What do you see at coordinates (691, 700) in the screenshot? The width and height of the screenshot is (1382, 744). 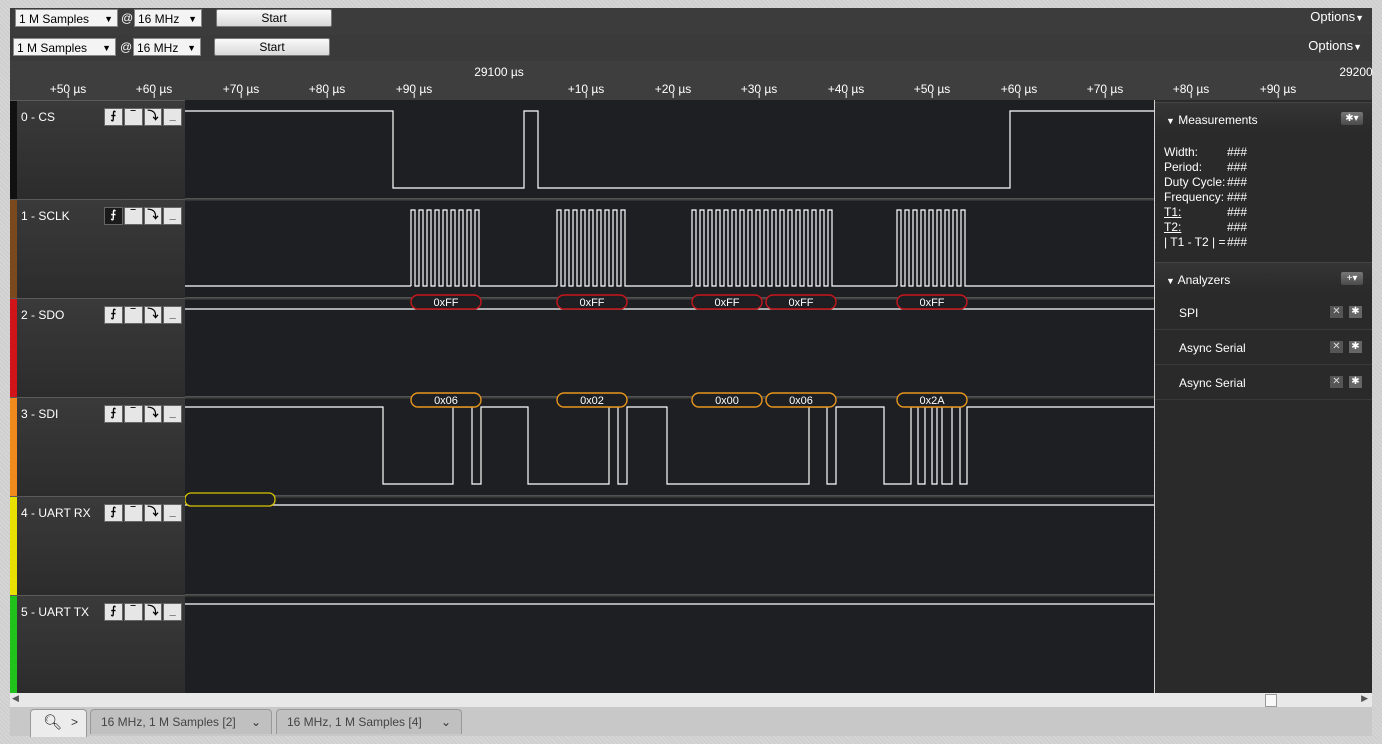 I see `horizontal-scrollbar: ◀ ▶` at bounding box center [691, 700].